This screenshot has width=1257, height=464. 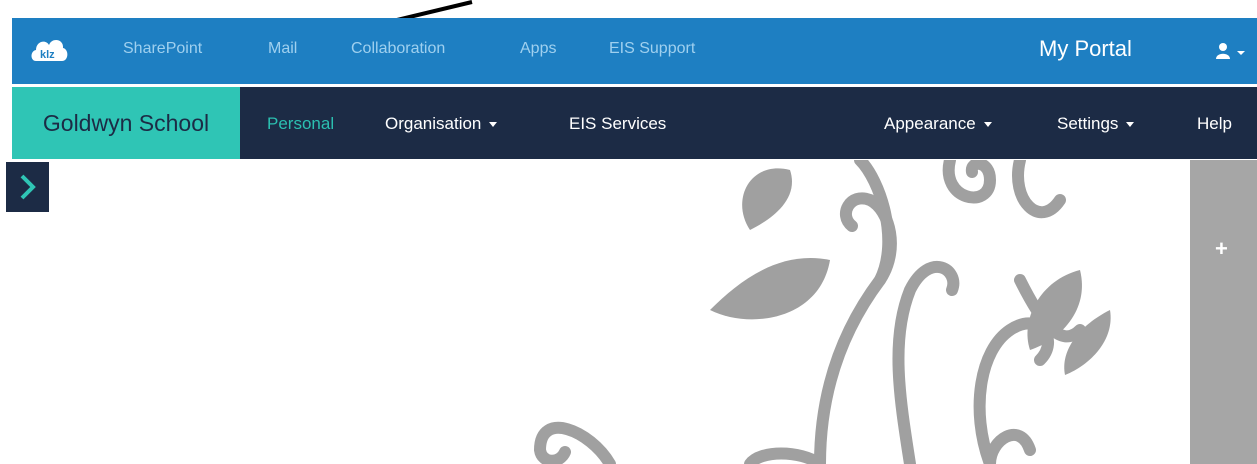 I want to click on school-brand: Goldwyn School, so click(x=126, y=123).